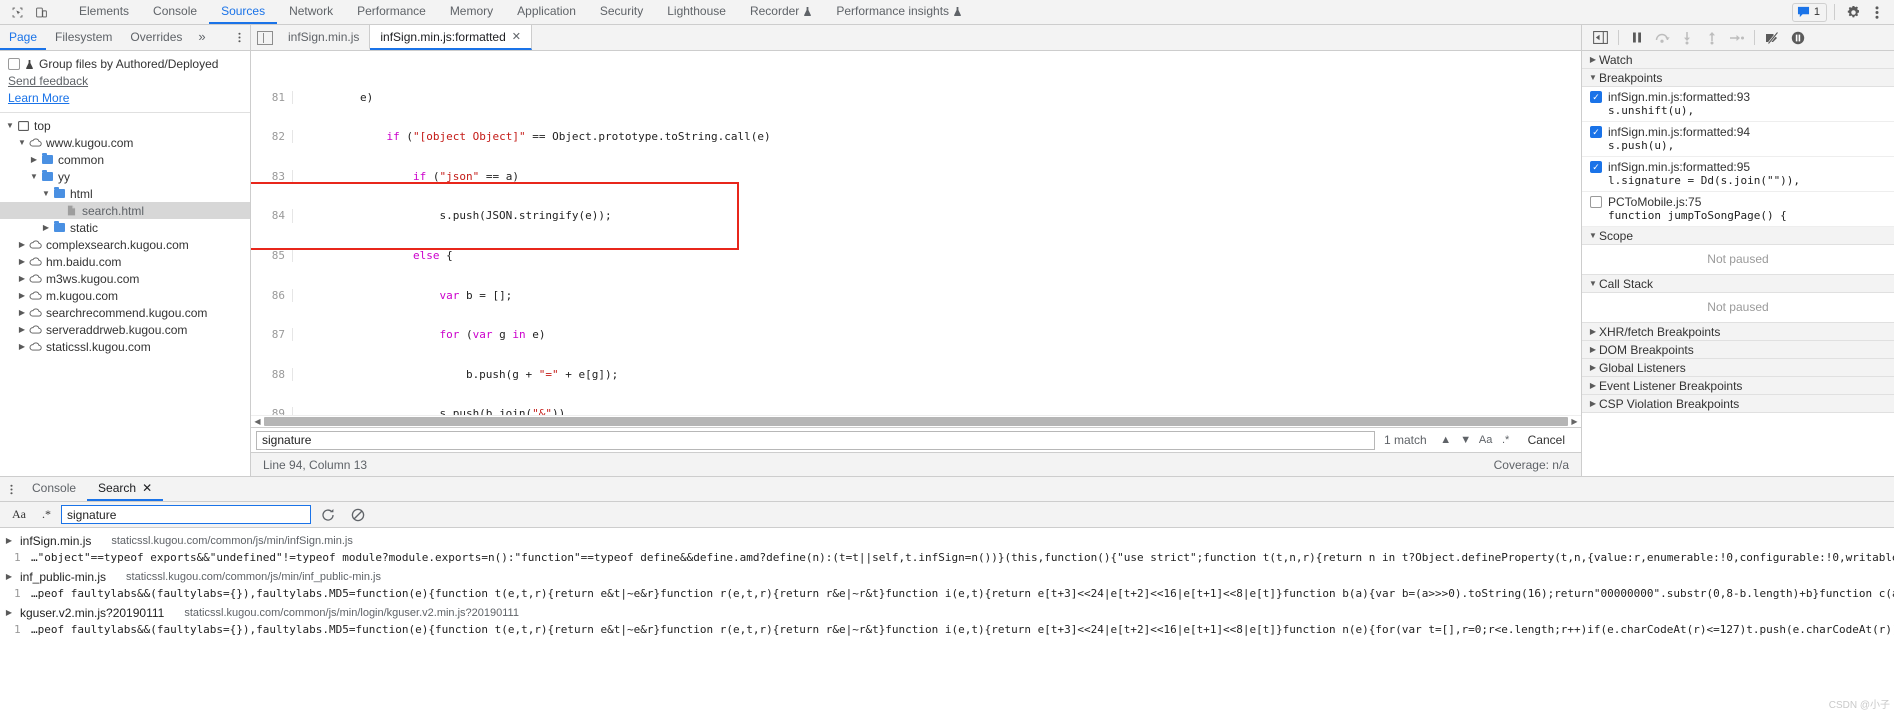 Image resolution: width=1894 pixels, height=712 pixels. What do you see at coordinates (125, 312) in the screenshot?
I see `tree-item-searchrecommend-kugou-com: searchrecommend.kugou.com` at bounding box center [125, 312].